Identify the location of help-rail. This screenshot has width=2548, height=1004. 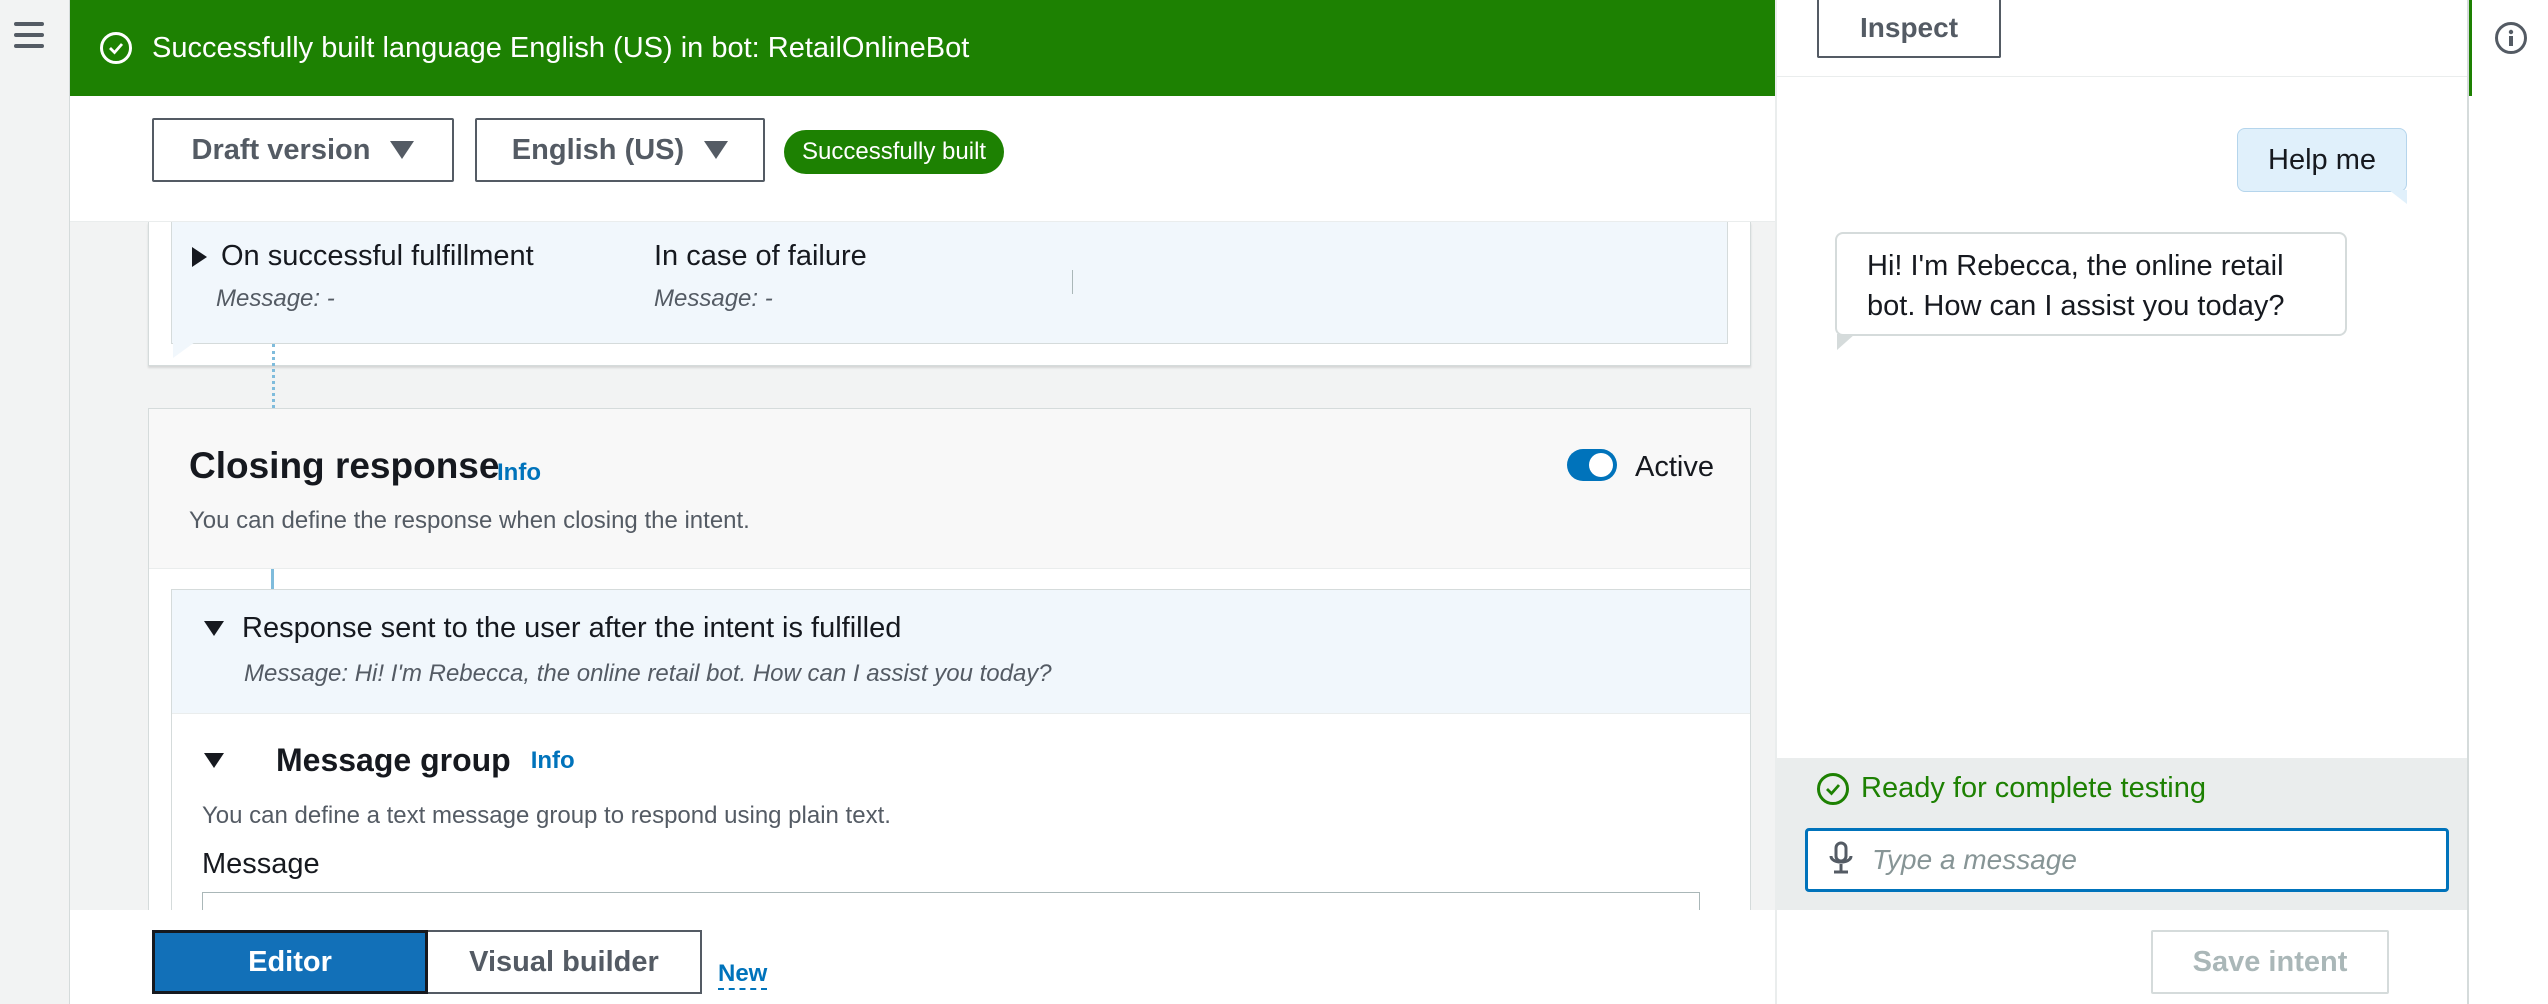
(2507, 502).